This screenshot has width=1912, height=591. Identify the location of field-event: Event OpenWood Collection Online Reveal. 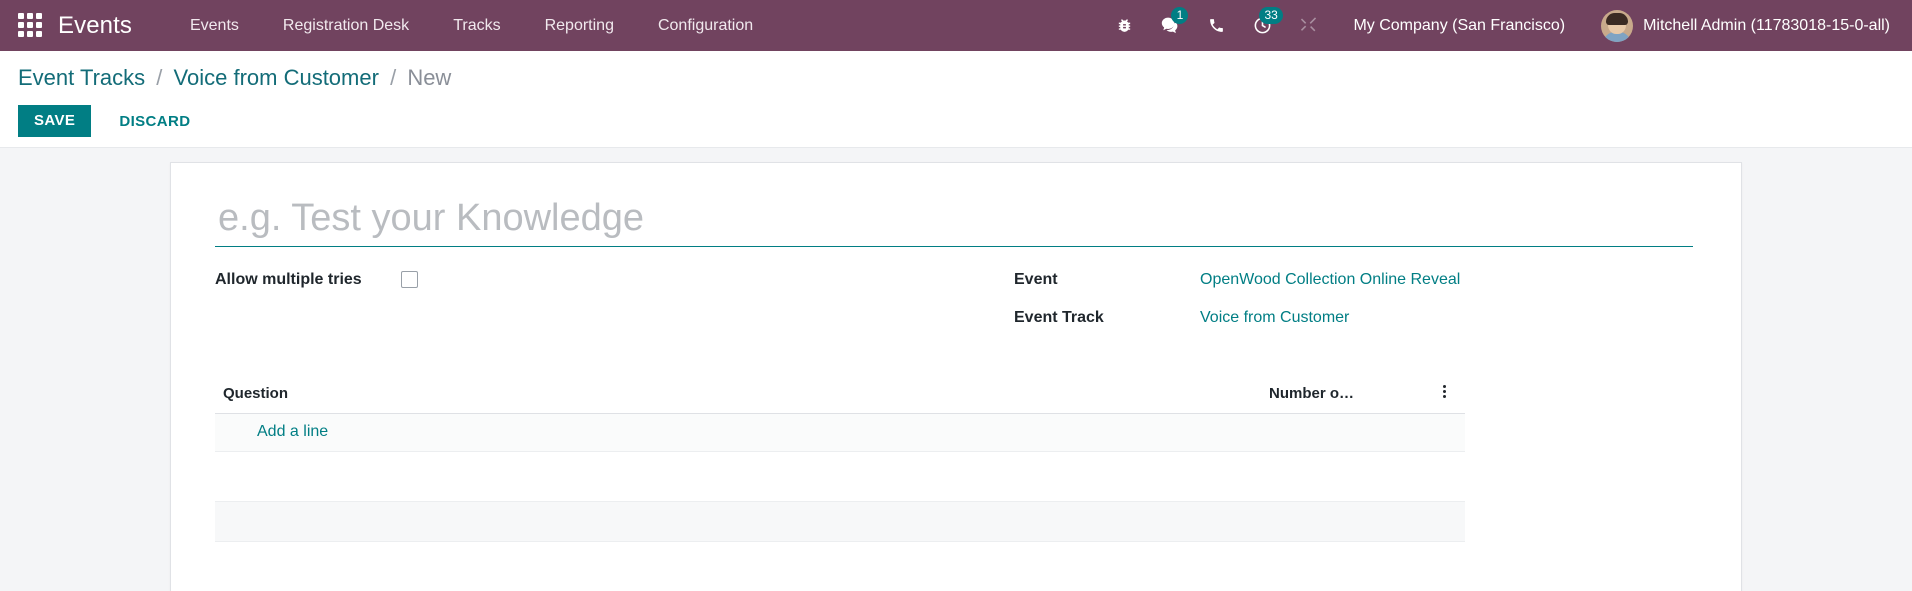
(1355, 284).